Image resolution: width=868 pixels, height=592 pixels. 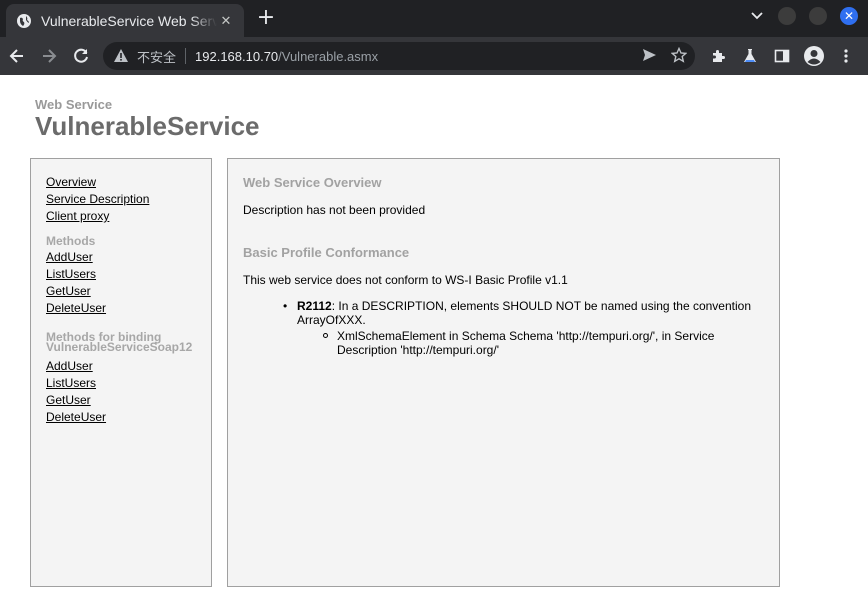 I want to click on binding-method-link-listusers: ListUsers, so click(x=121, y=383).